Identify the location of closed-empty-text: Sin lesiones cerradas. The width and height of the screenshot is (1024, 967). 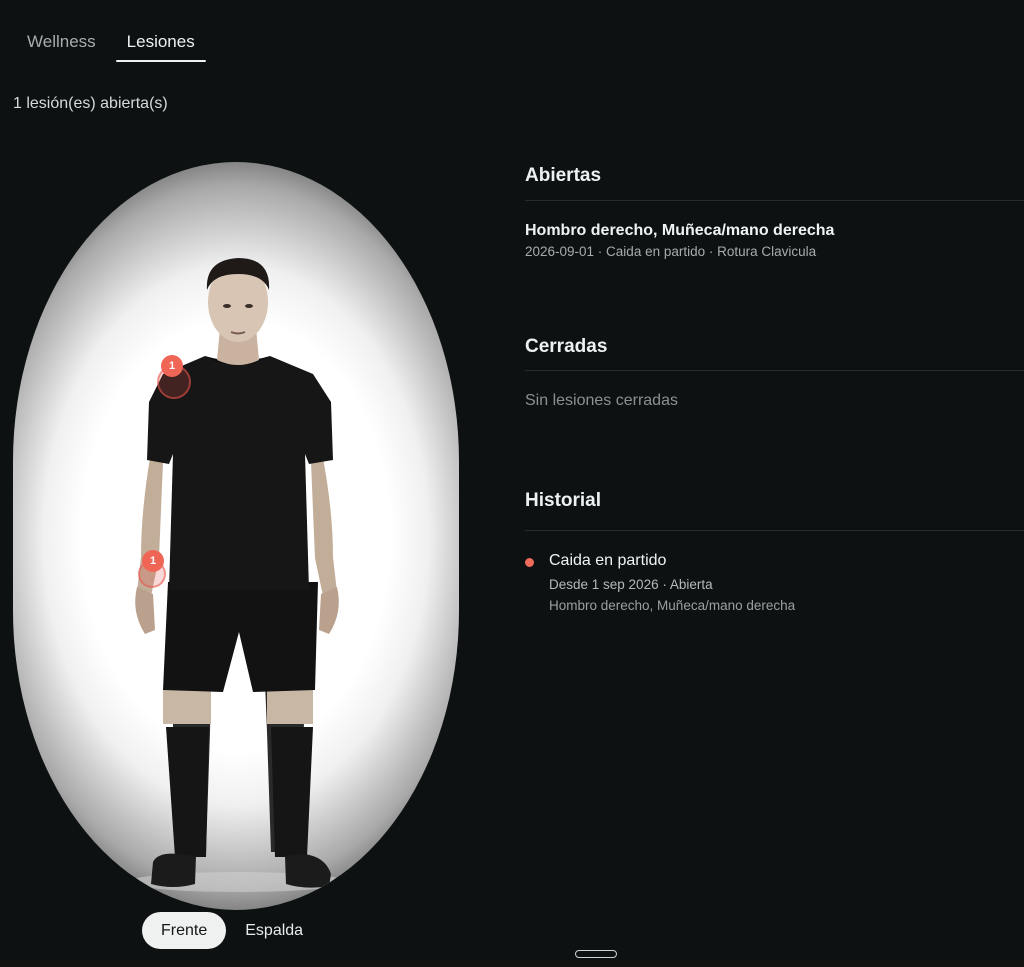
(601, 400).